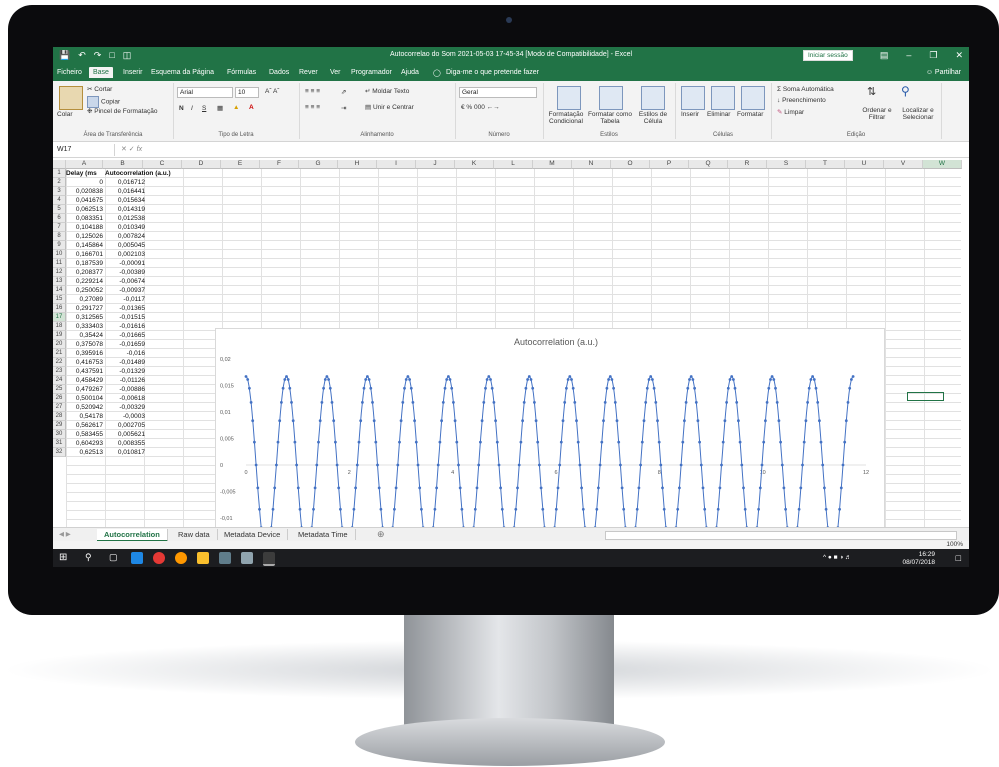 This screenshot has height=767, width=999. Describe the element at coordinates (753, 98) in the screenshot. I see `format-cells-icon` at that location.